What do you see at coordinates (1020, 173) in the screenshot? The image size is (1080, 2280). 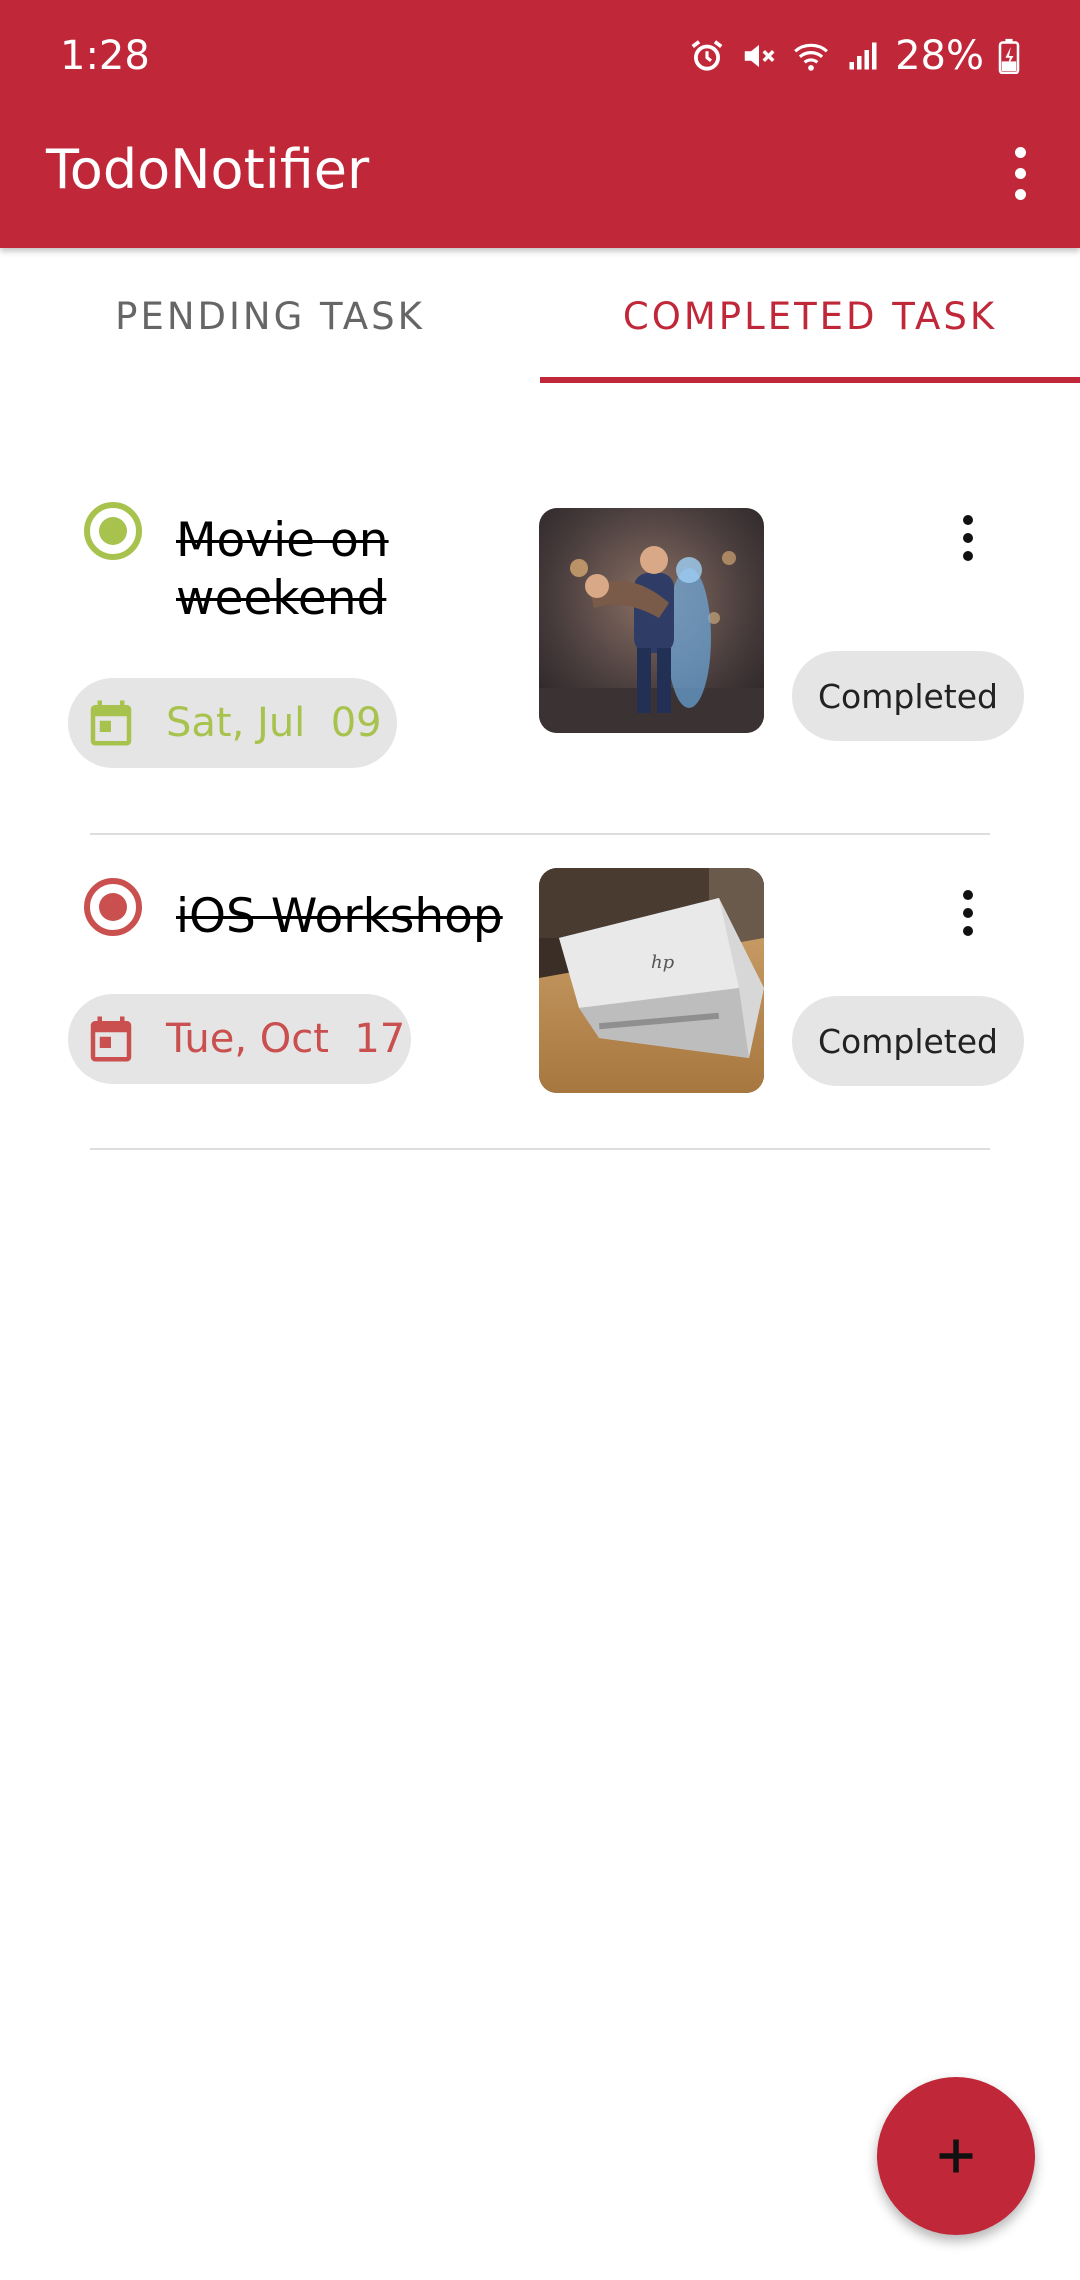 I see `more-vert-icon` at bounding box center [1020, 173].